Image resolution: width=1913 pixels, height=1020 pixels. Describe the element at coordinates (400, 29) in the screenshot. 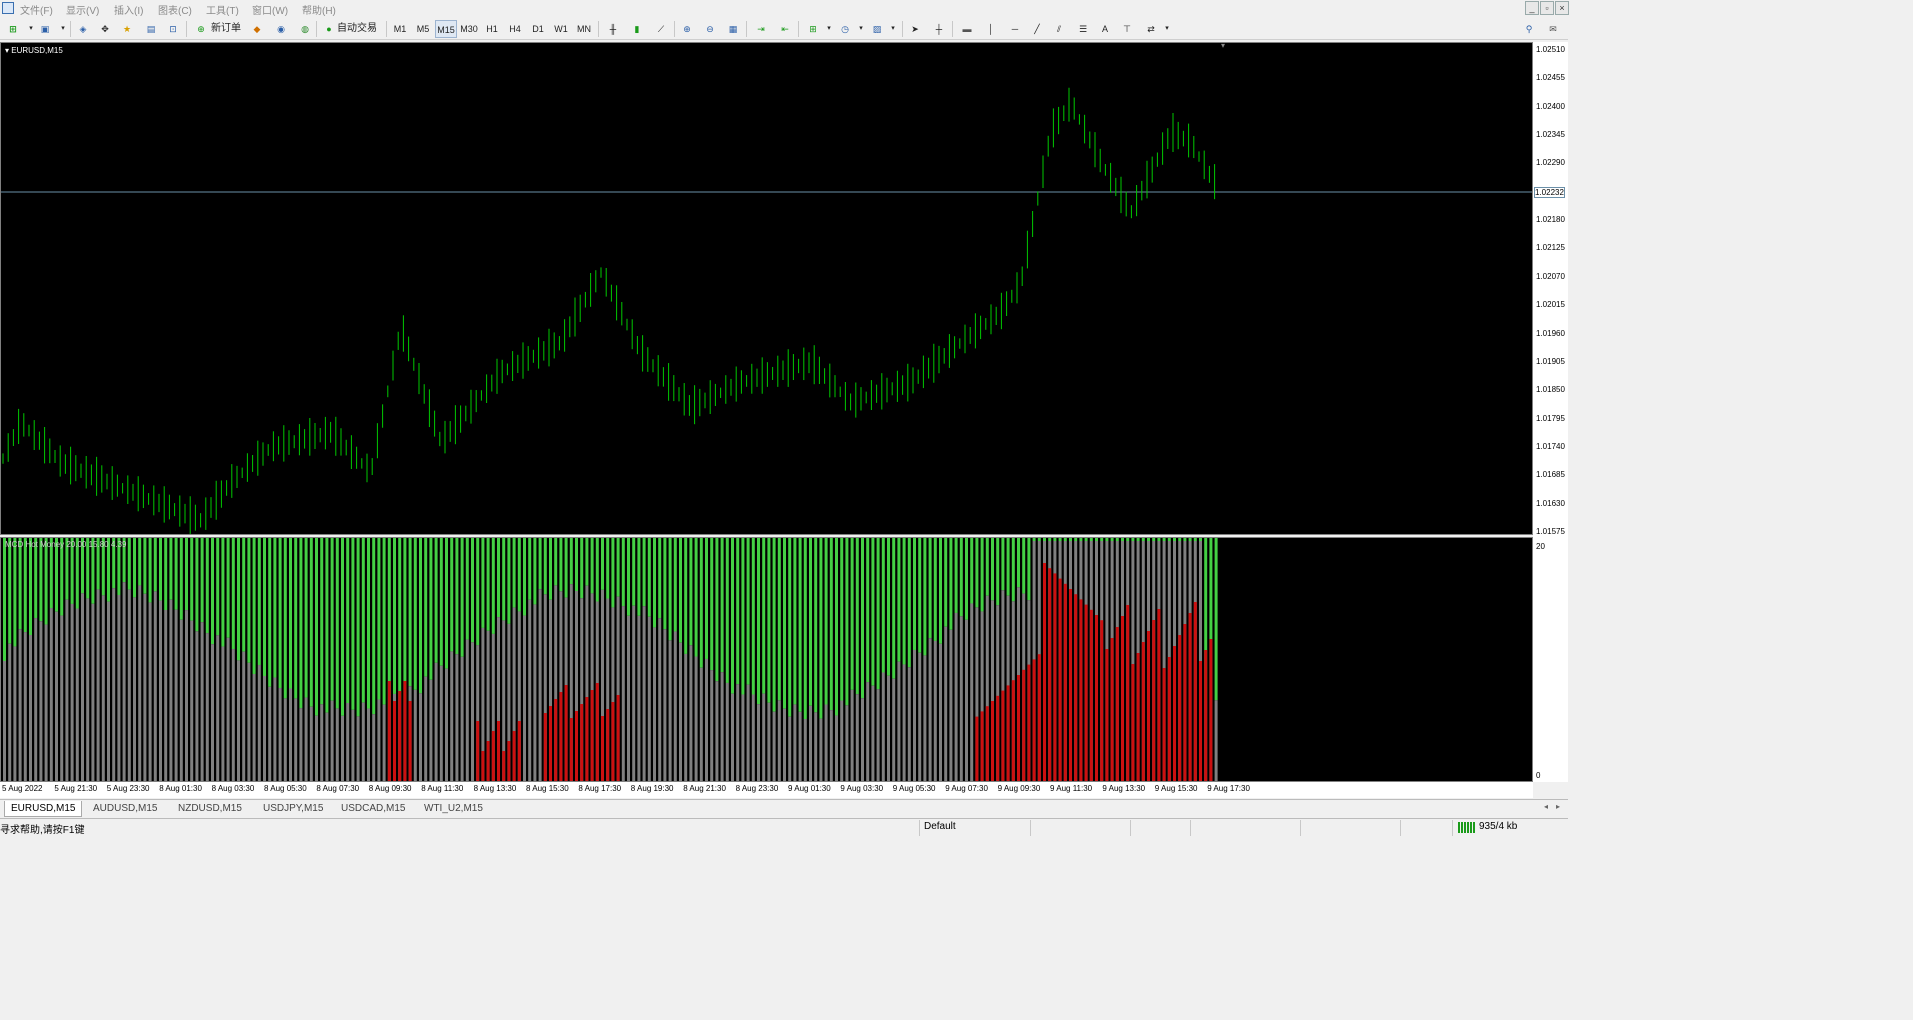

I see `timeframe-m1: M1` at that location.